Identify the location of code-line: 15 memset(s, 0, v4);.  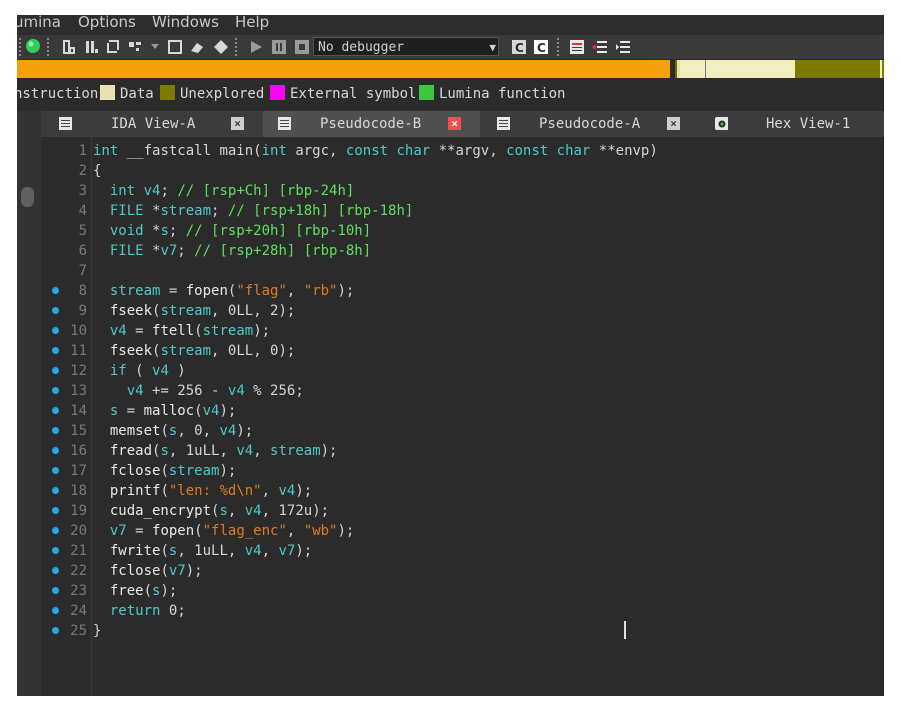
(450, 431).